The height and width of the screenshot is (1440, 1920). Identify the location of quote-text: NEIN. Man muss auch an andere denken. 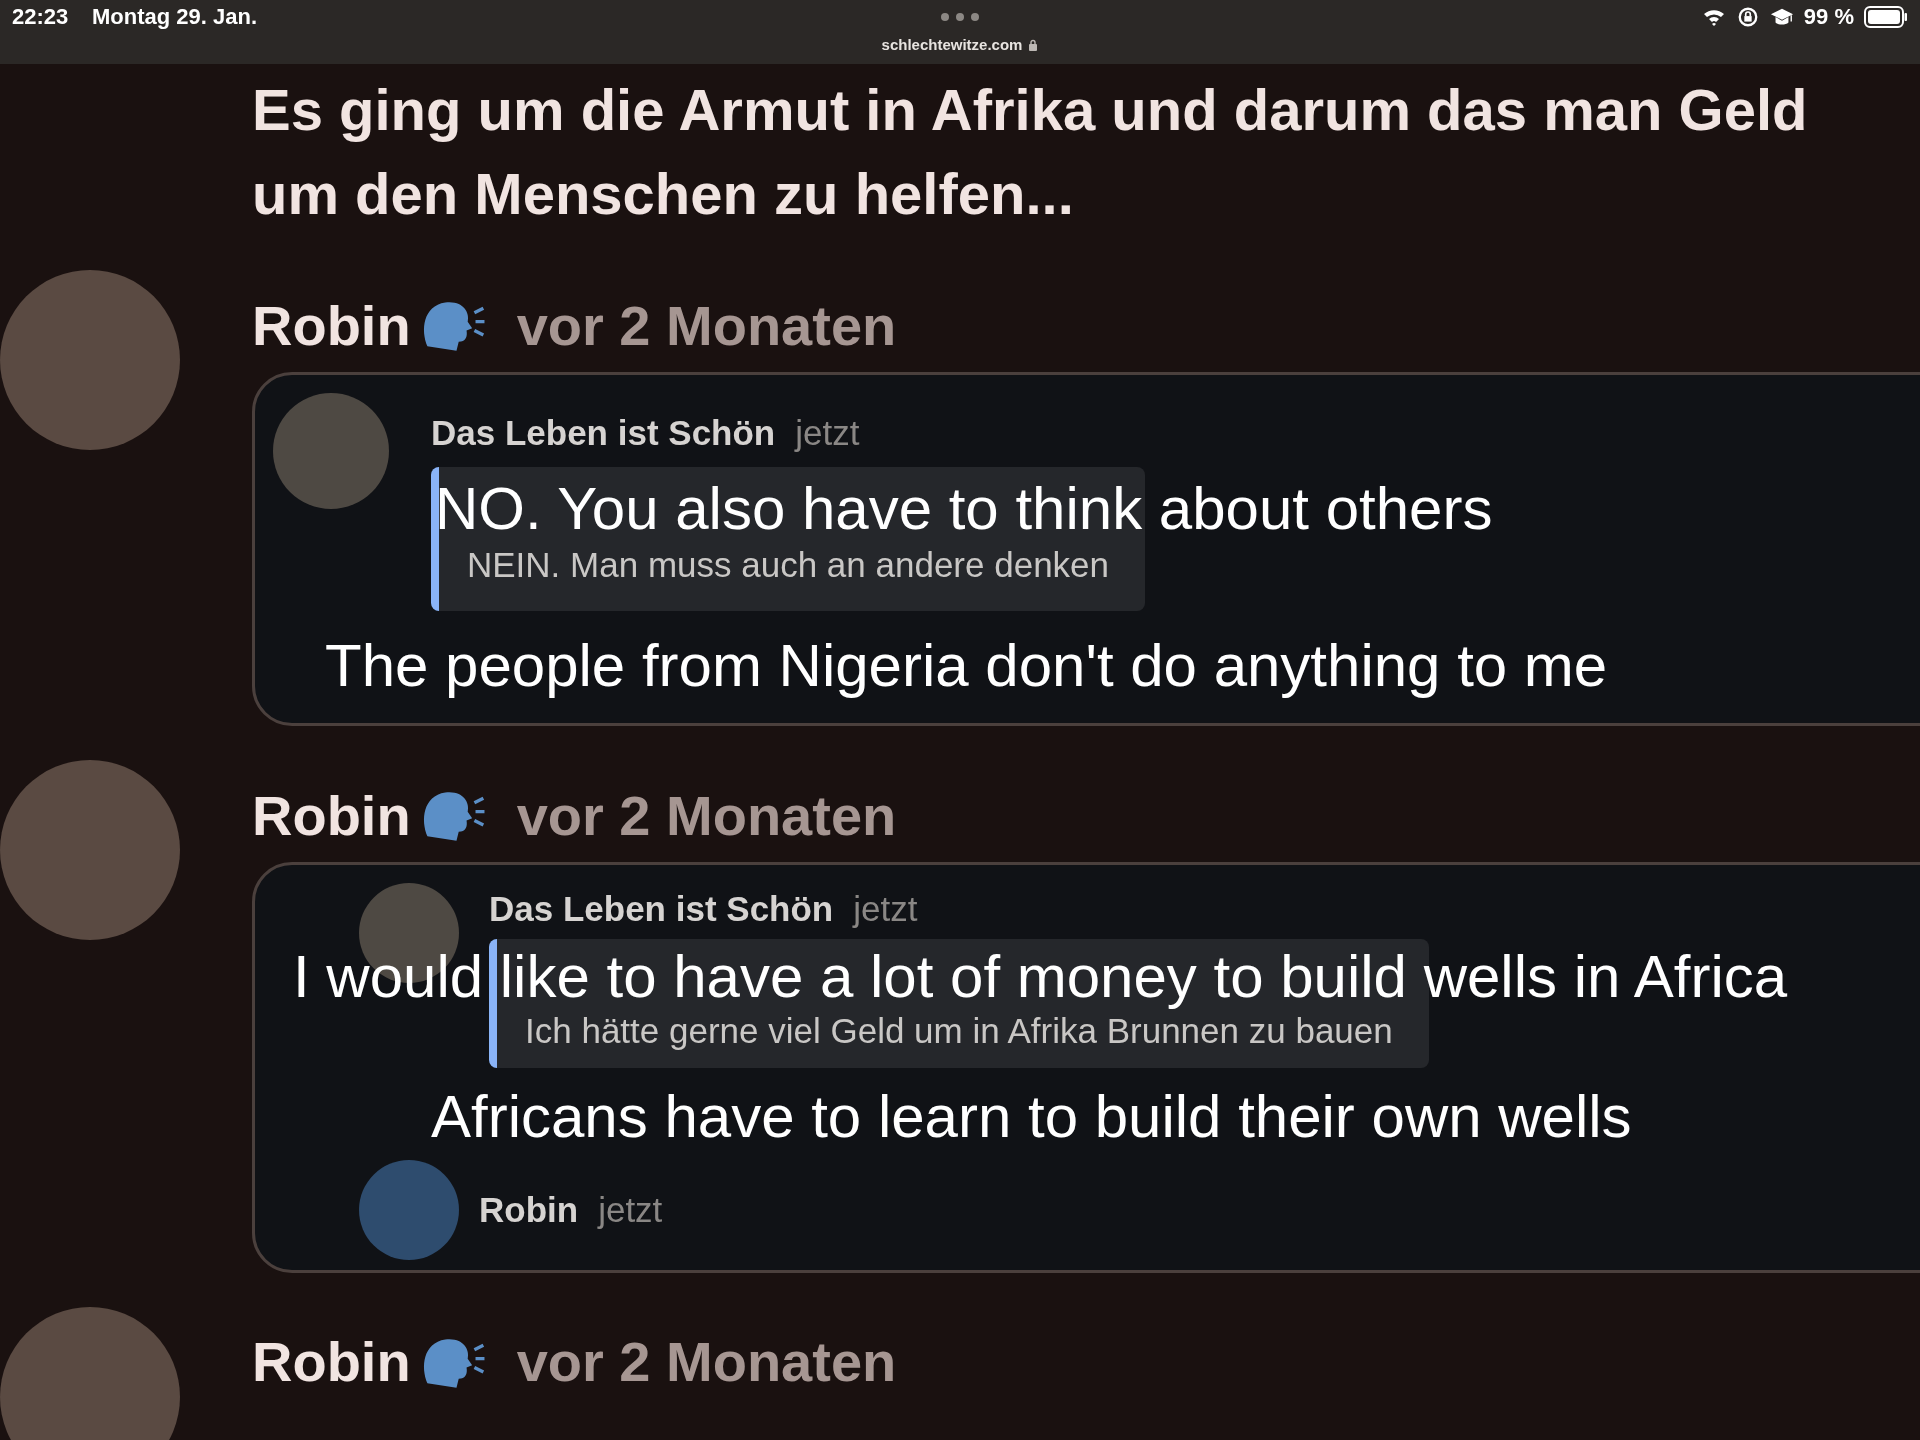
(788, 565).